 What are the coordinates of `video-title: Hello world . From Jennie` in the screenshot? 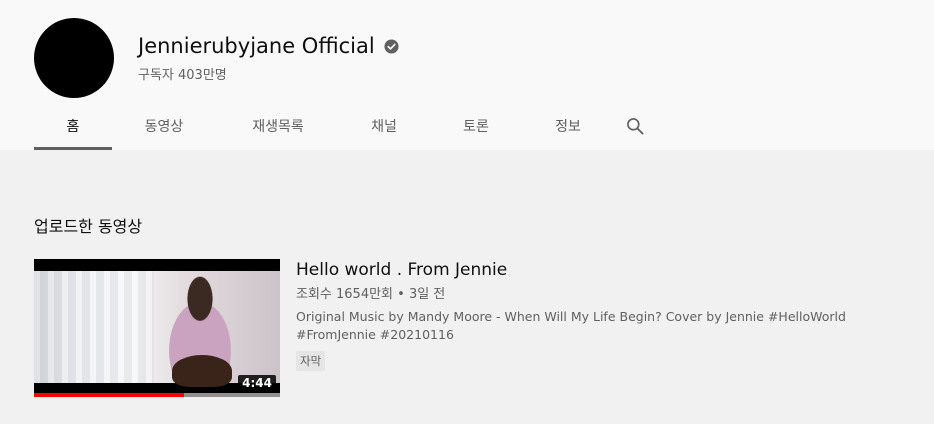 It's located at (401, 270).